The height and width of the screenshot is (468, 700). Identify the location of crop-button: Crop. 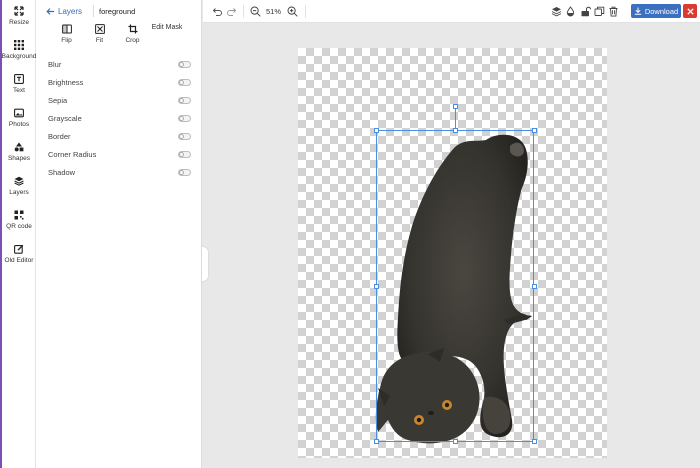
(132, 34).